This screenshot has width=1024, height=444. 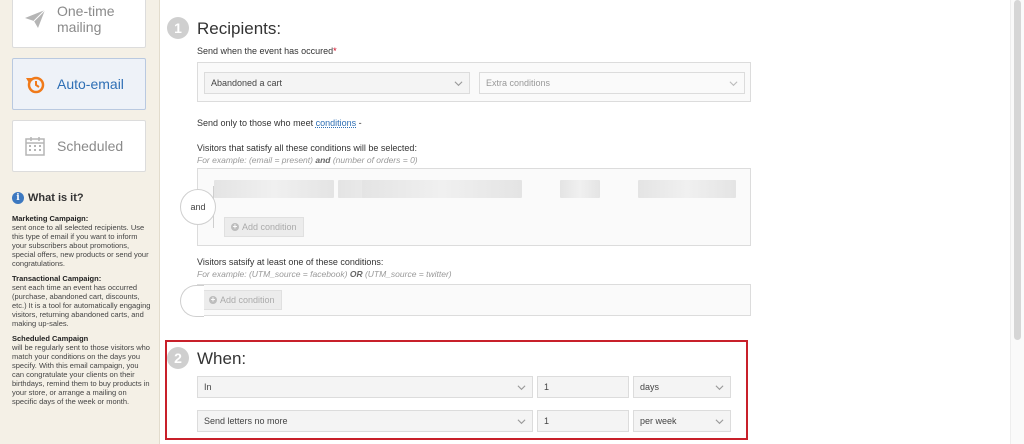 What do you see at coordinates (82, 198) in the screenshot?
I see `what-is-it-heading: i What is it?` at bounding box center [82, 198].